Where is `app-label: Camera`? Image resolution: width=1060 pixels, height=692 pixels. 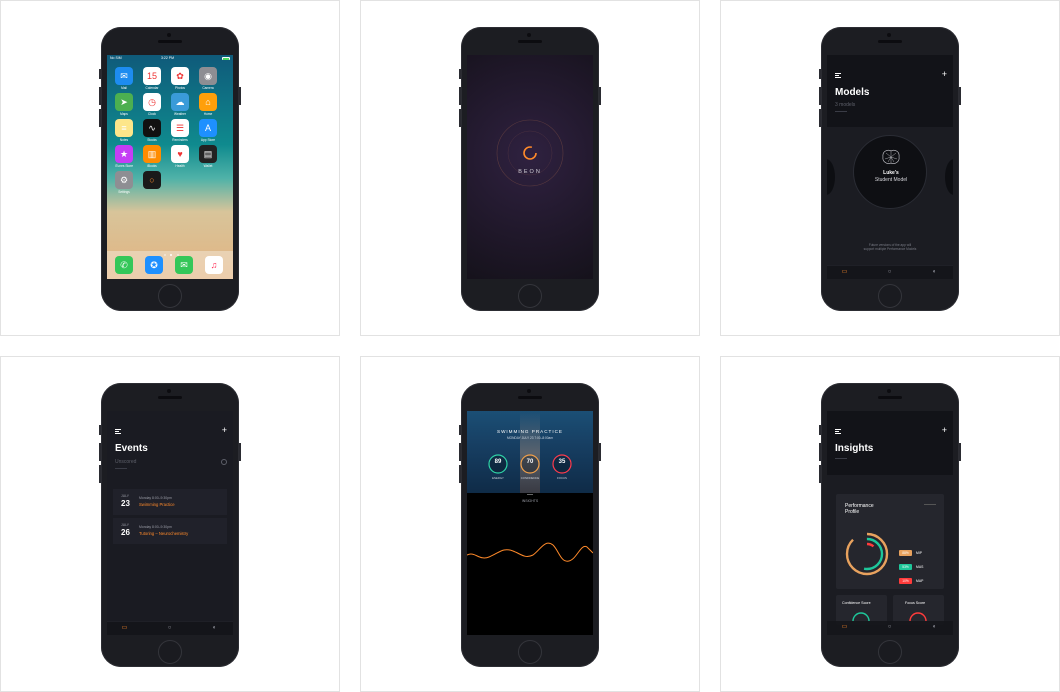 app-label: Camera is located at coordinates (208, 88).